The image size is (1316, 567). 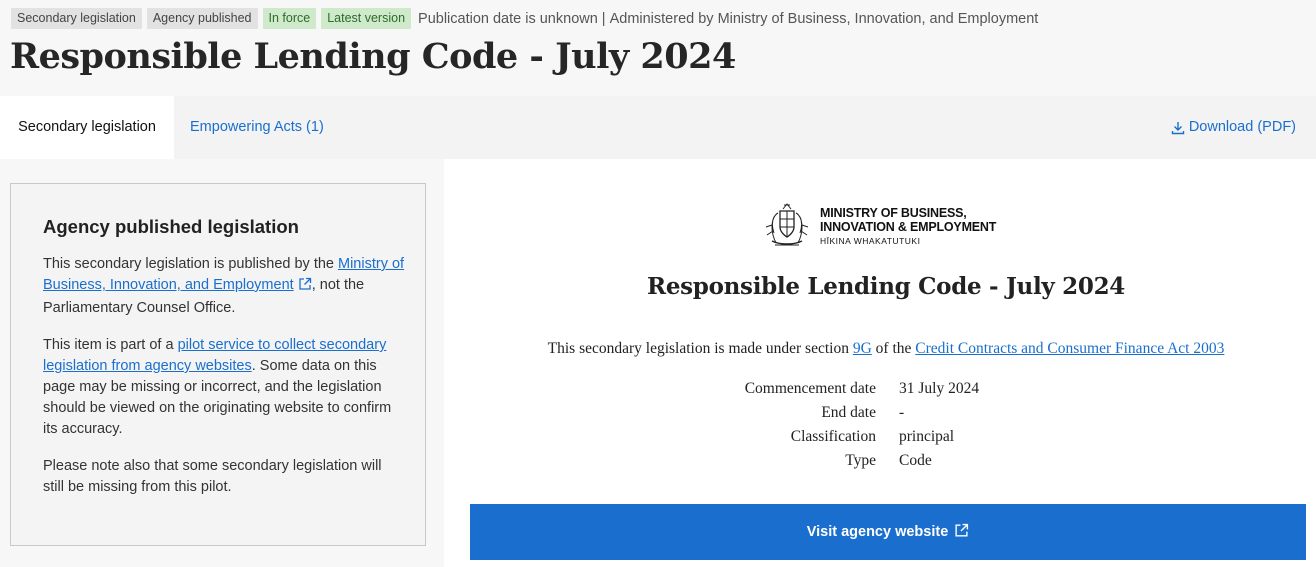 What do you see at coordinates (202, 18) in the screenshot?
I see `badge-agency-published: Agency published` at bounding box center [202, 18].